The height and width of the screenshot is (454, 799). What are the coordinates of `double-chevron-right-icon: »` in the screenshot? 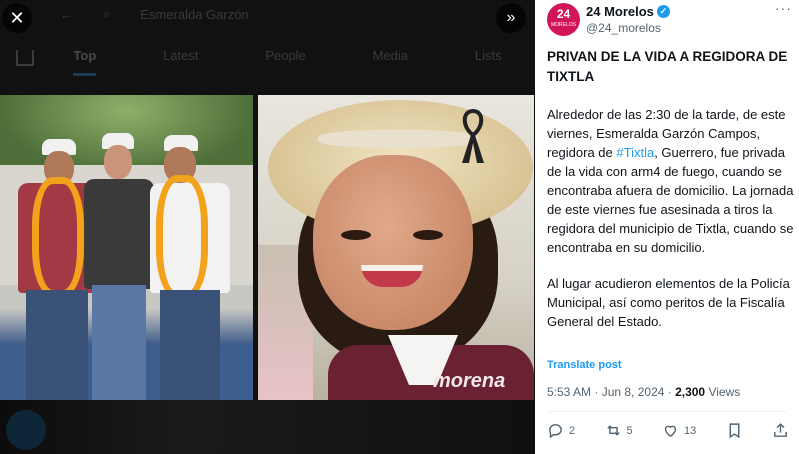 It's located at (511, 17).